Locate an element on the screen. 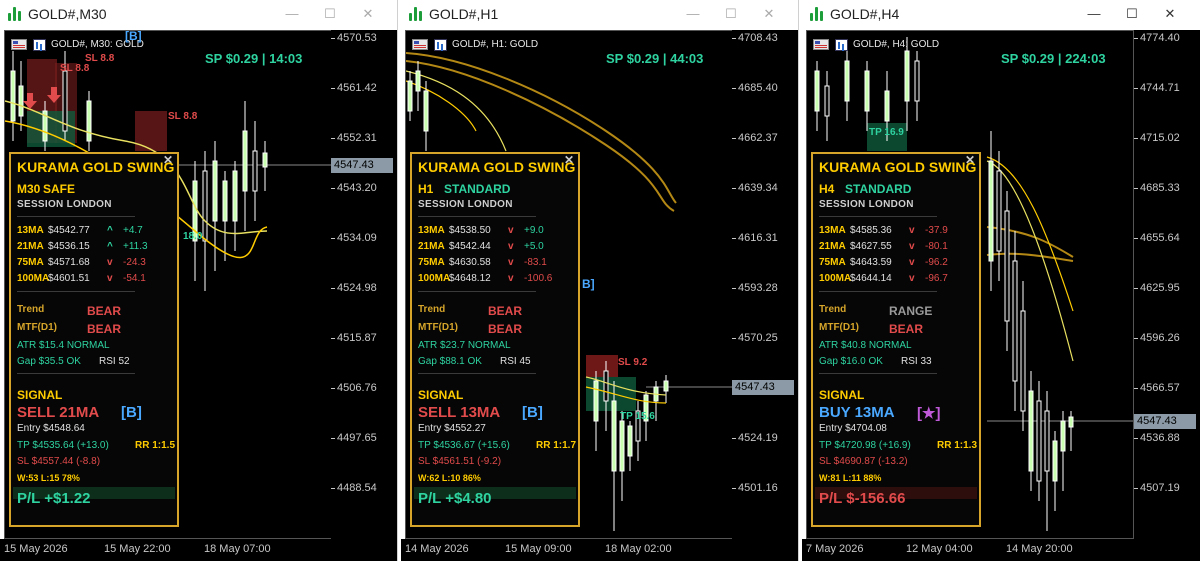 The image size is (1200, 561). price-tick: 4515.87 is located at coordinates (354, 338).